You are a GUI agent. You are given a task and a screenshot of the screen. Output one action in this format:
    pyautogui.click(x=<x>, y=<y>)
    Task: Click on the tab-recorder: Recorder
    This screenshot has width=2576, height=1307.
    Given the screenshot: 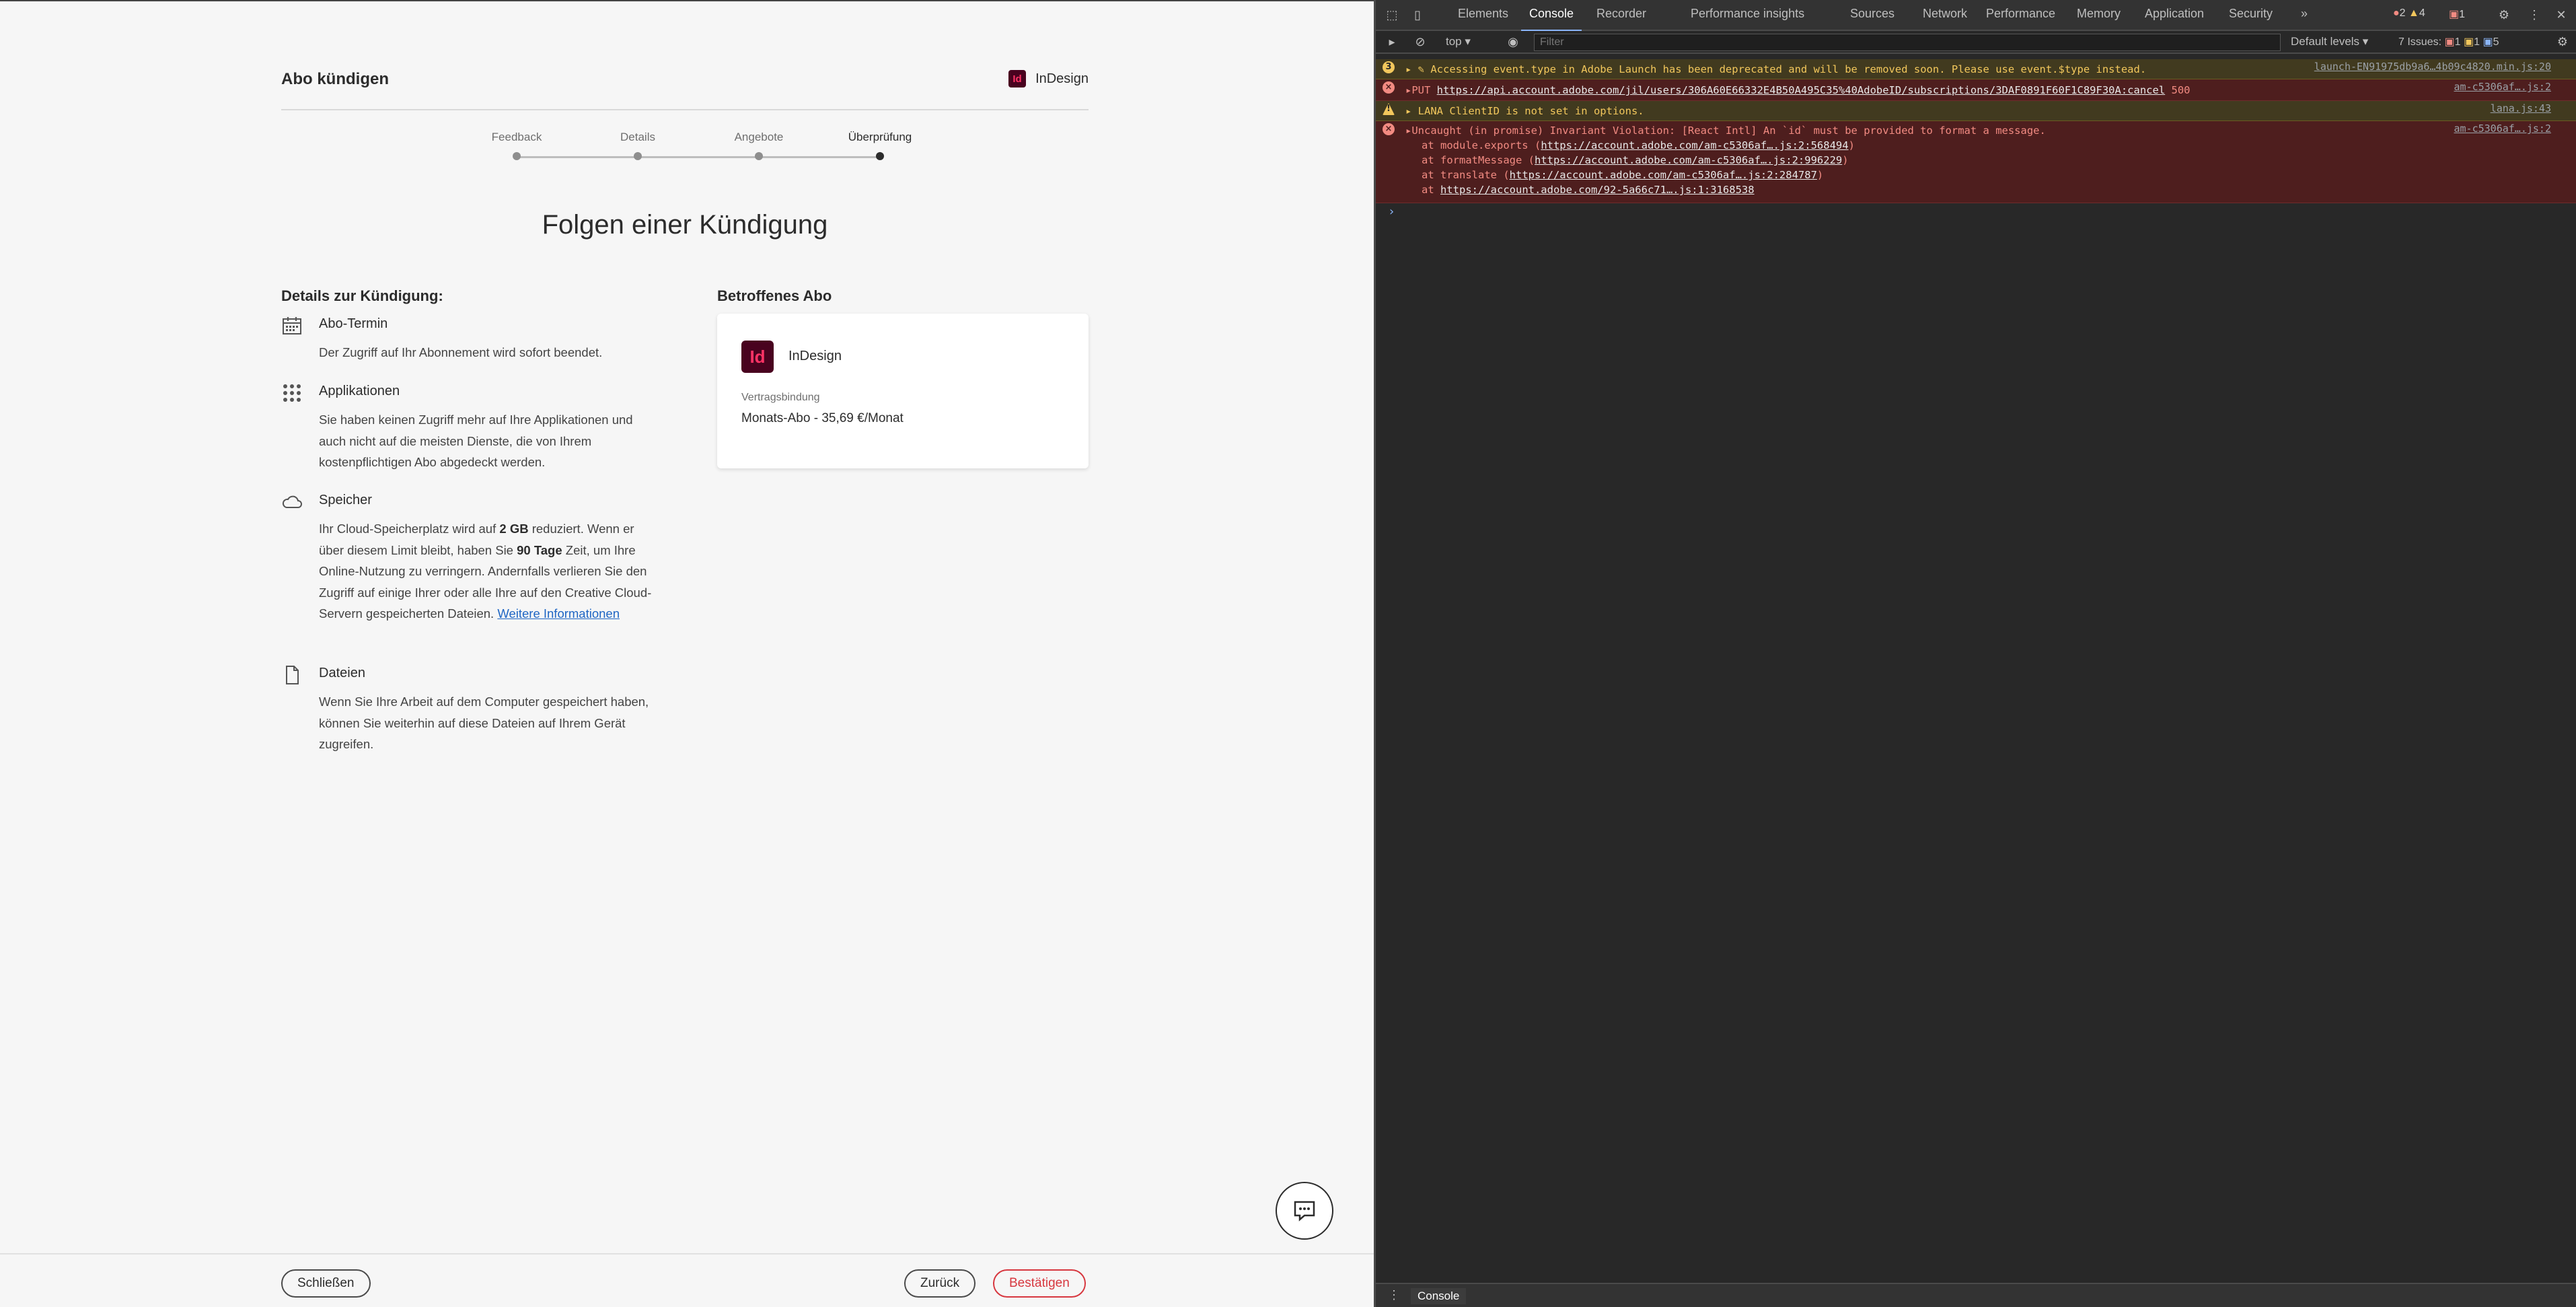 What is the action you would take?
    pyautogui.click(x=1621, y=14)
    